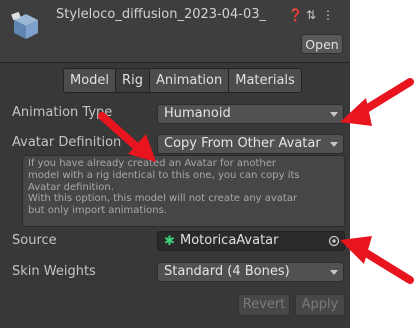 The width and height of the screenshot is (416, 328). I want to click on source-label: Source, so click(34, 240).